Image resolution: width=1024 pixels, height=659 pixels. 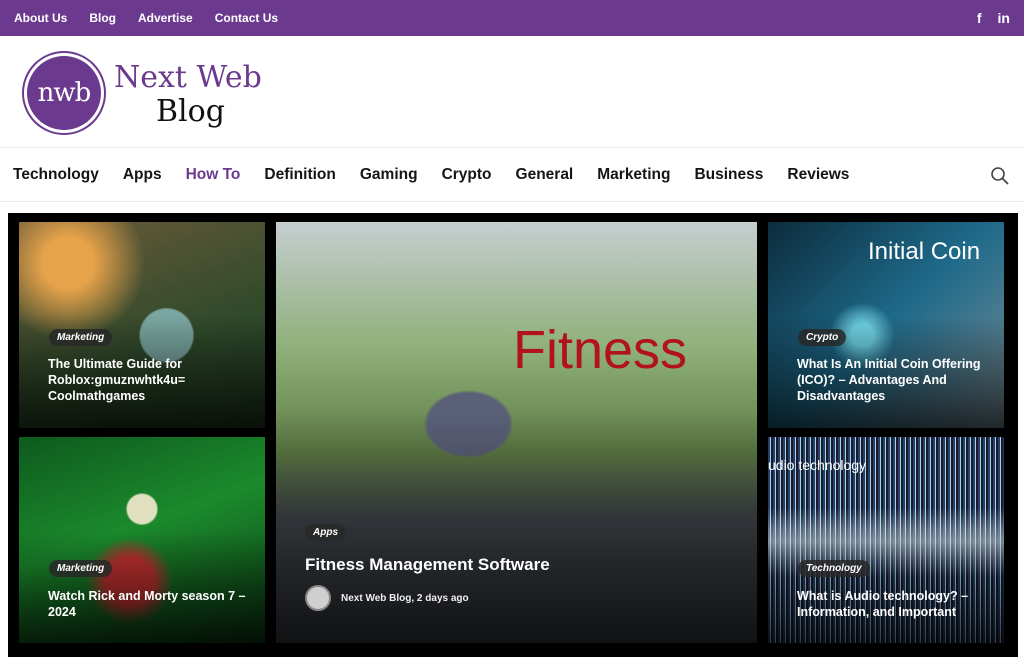 What do you see at coordinates (405, 598) in the screenshot?
I see `post-author-date: Next Web Blog, 2 days ago` at bounding box center [405, 598].